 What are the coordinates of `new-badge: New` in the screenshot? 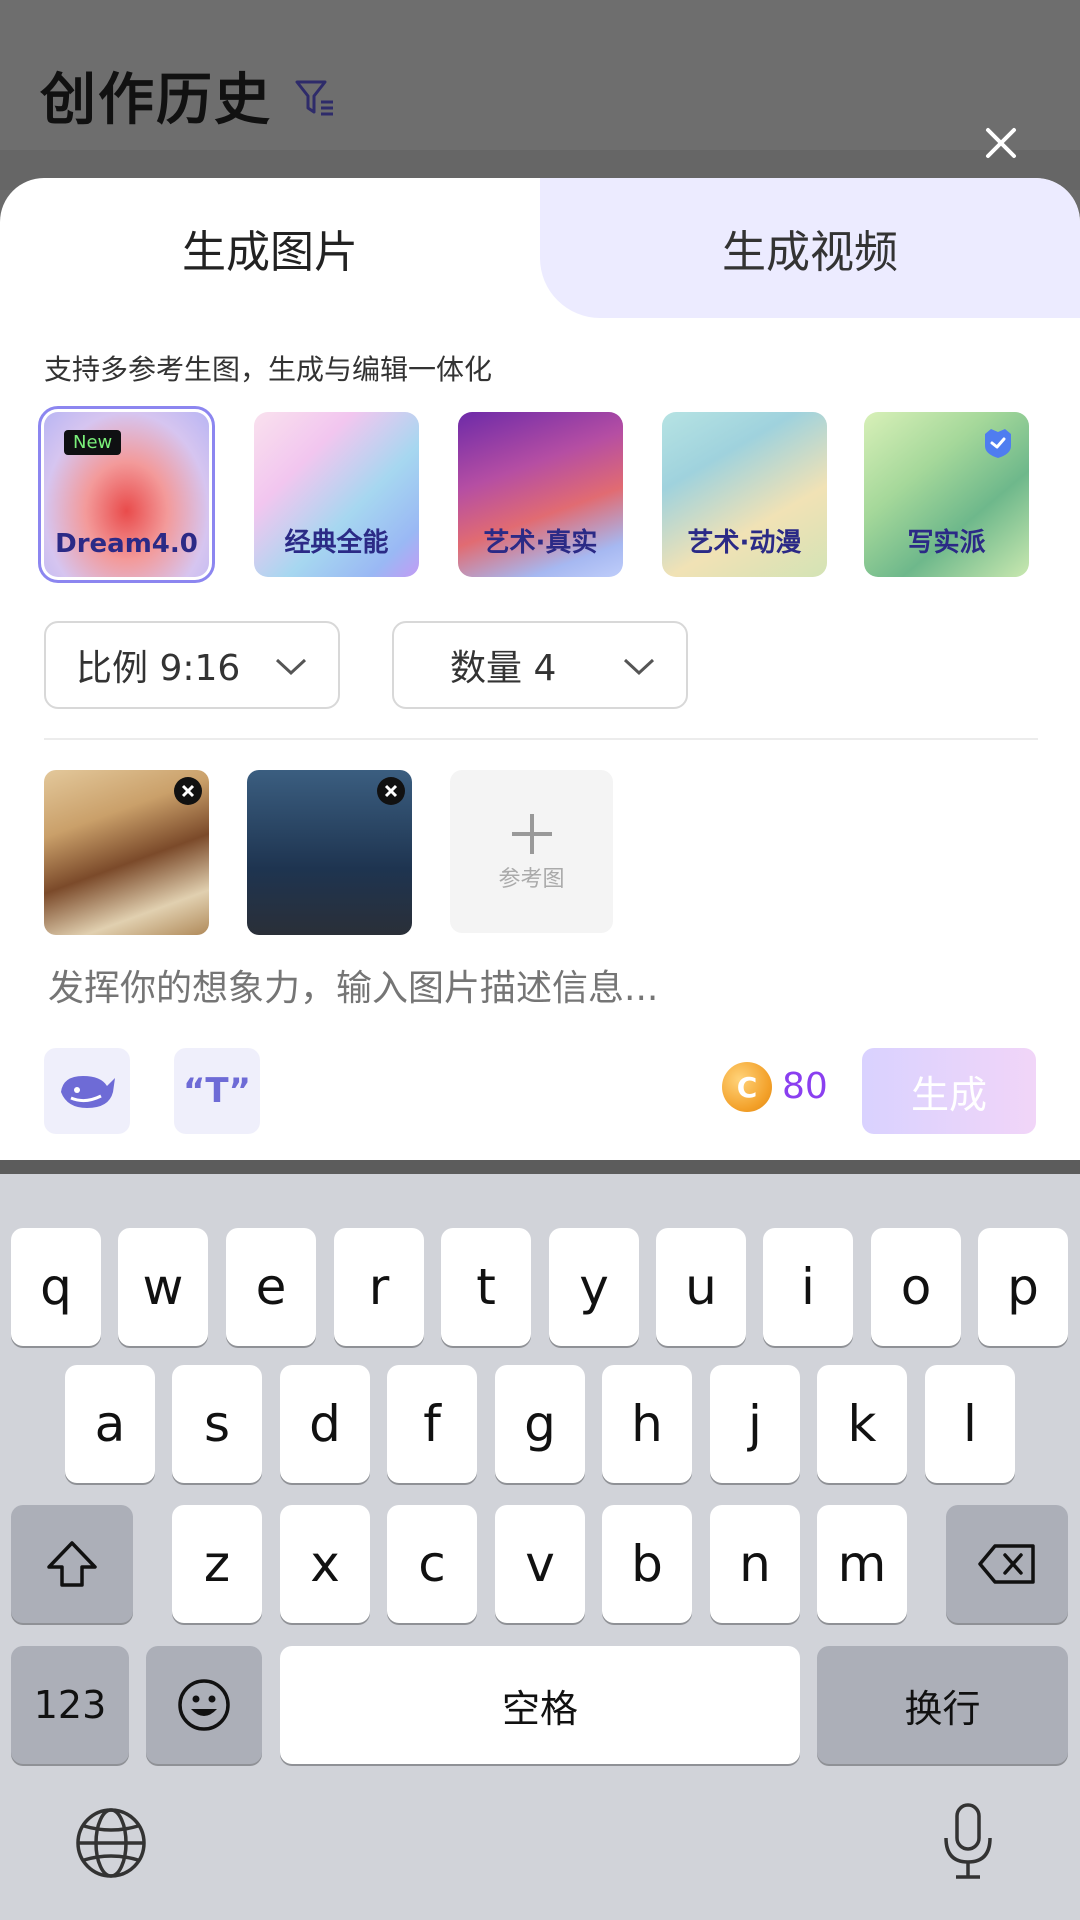 It's located at (93, 442).